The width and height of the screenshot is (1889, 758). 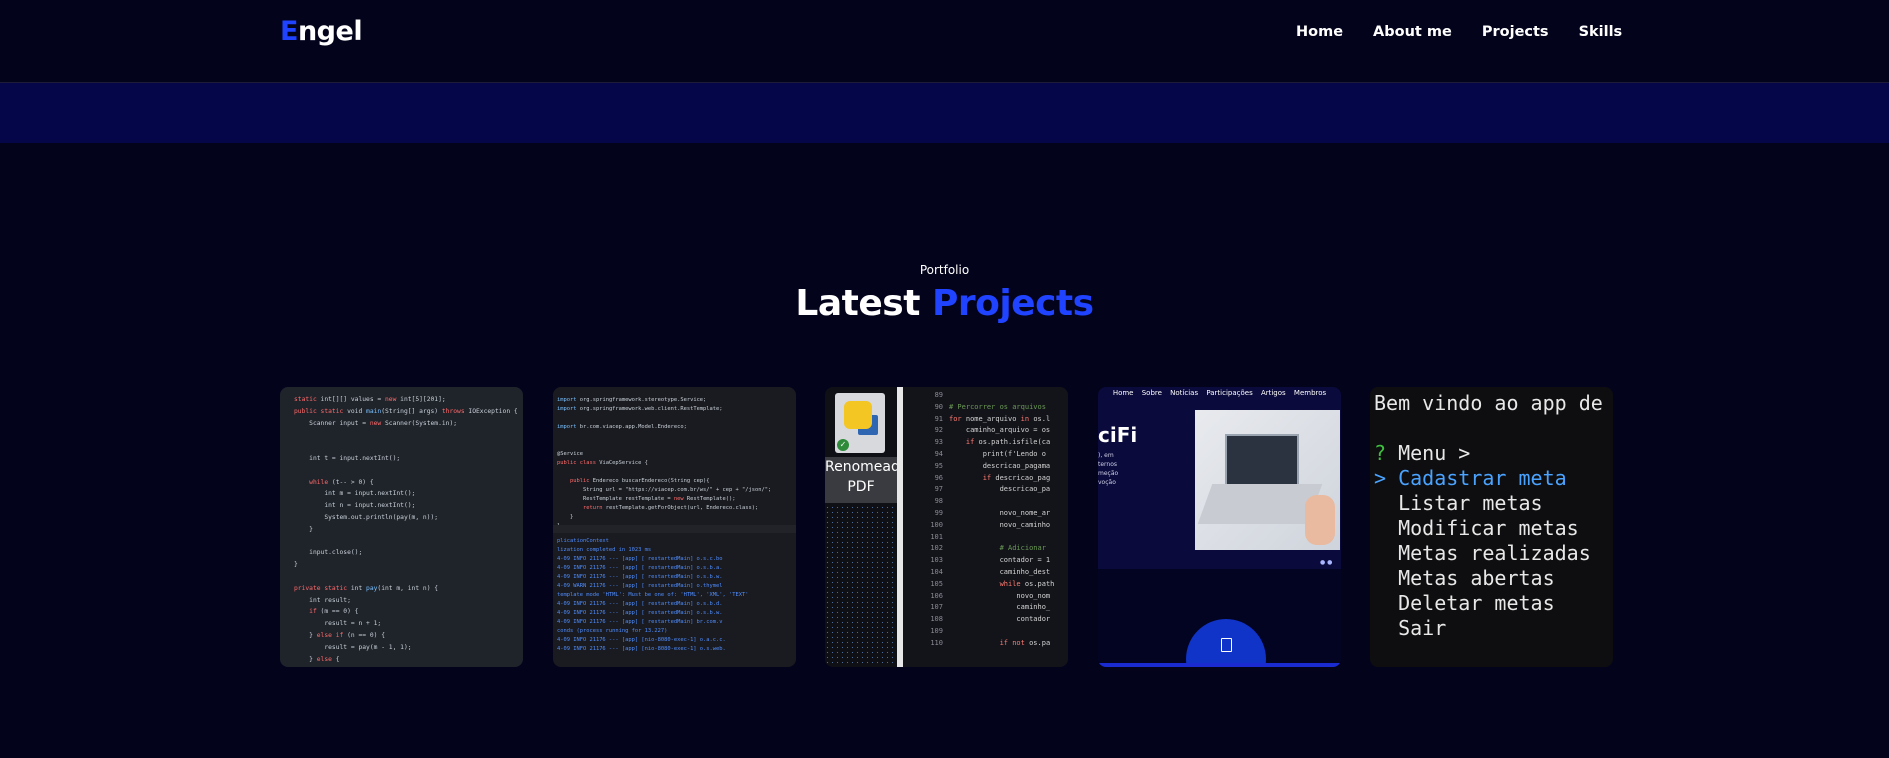 I want to click on nav-link-home: Home, so click(x=1319, y=32).